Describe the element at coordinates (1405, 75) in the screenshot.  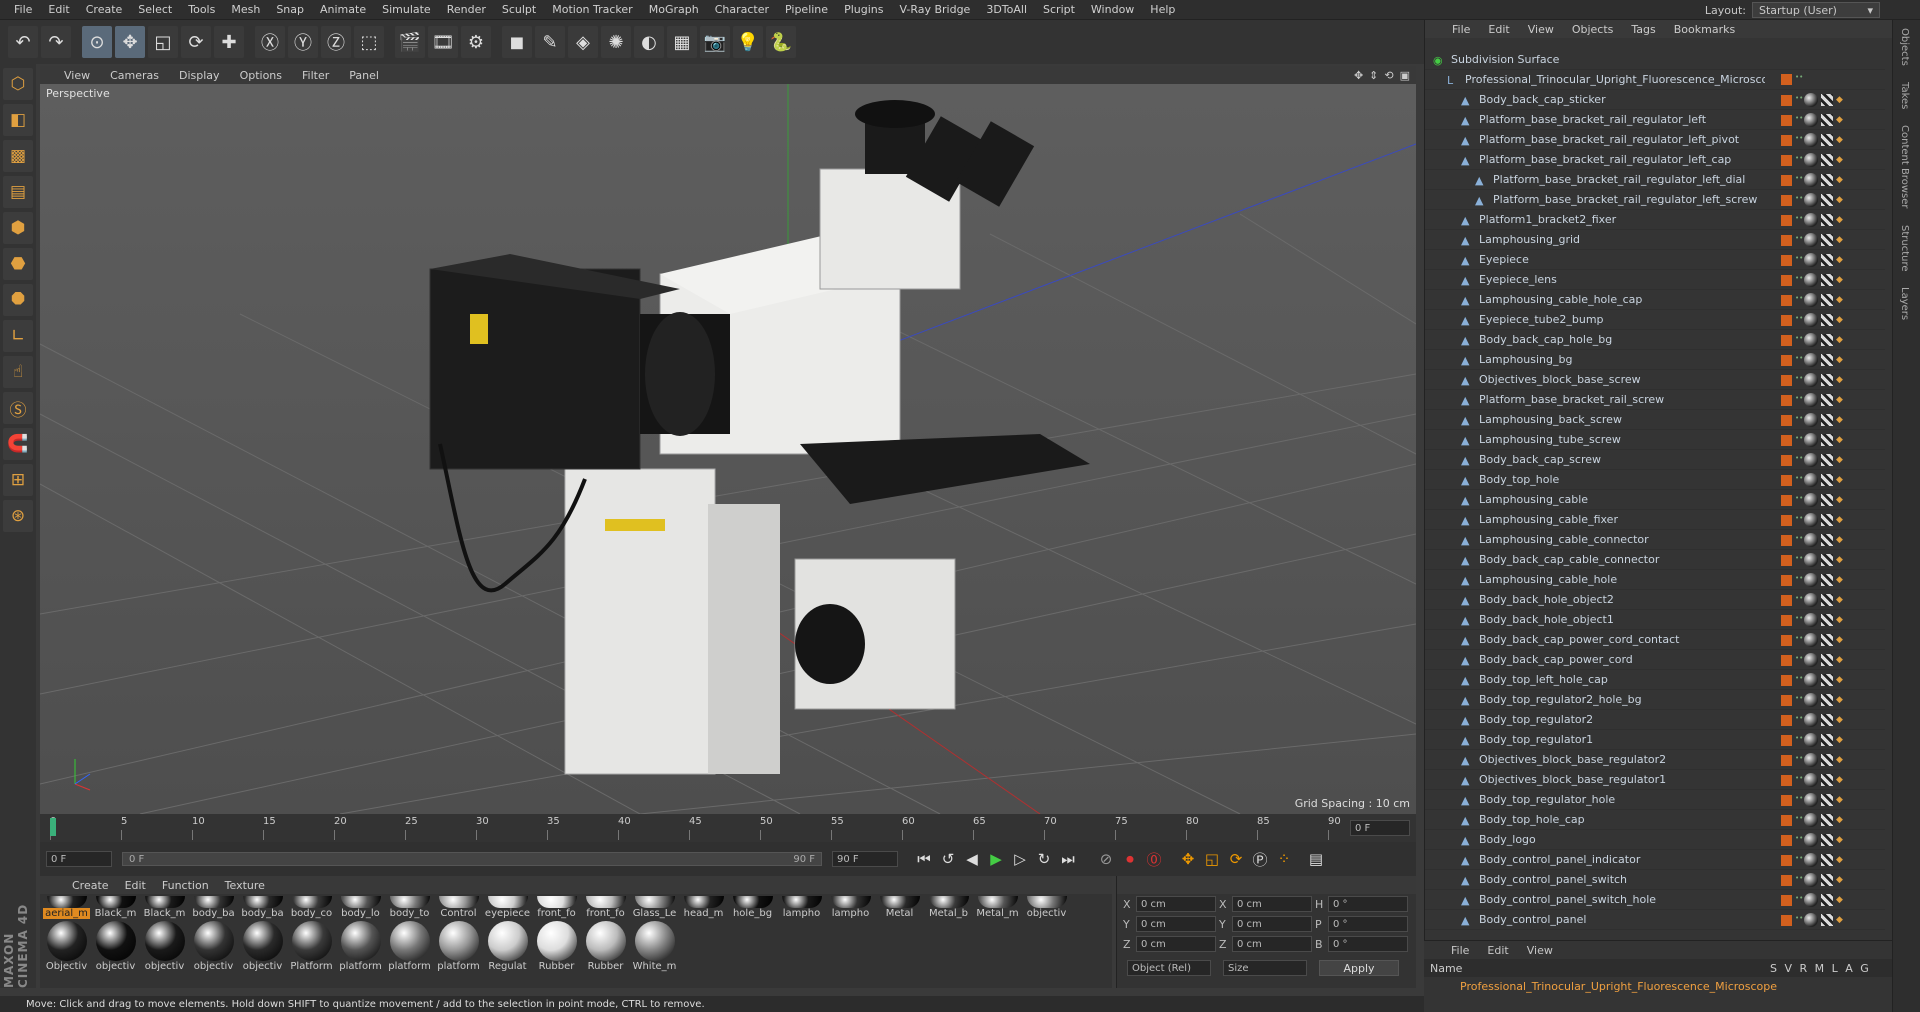
I see `maximize-icon: ▣` at that location.